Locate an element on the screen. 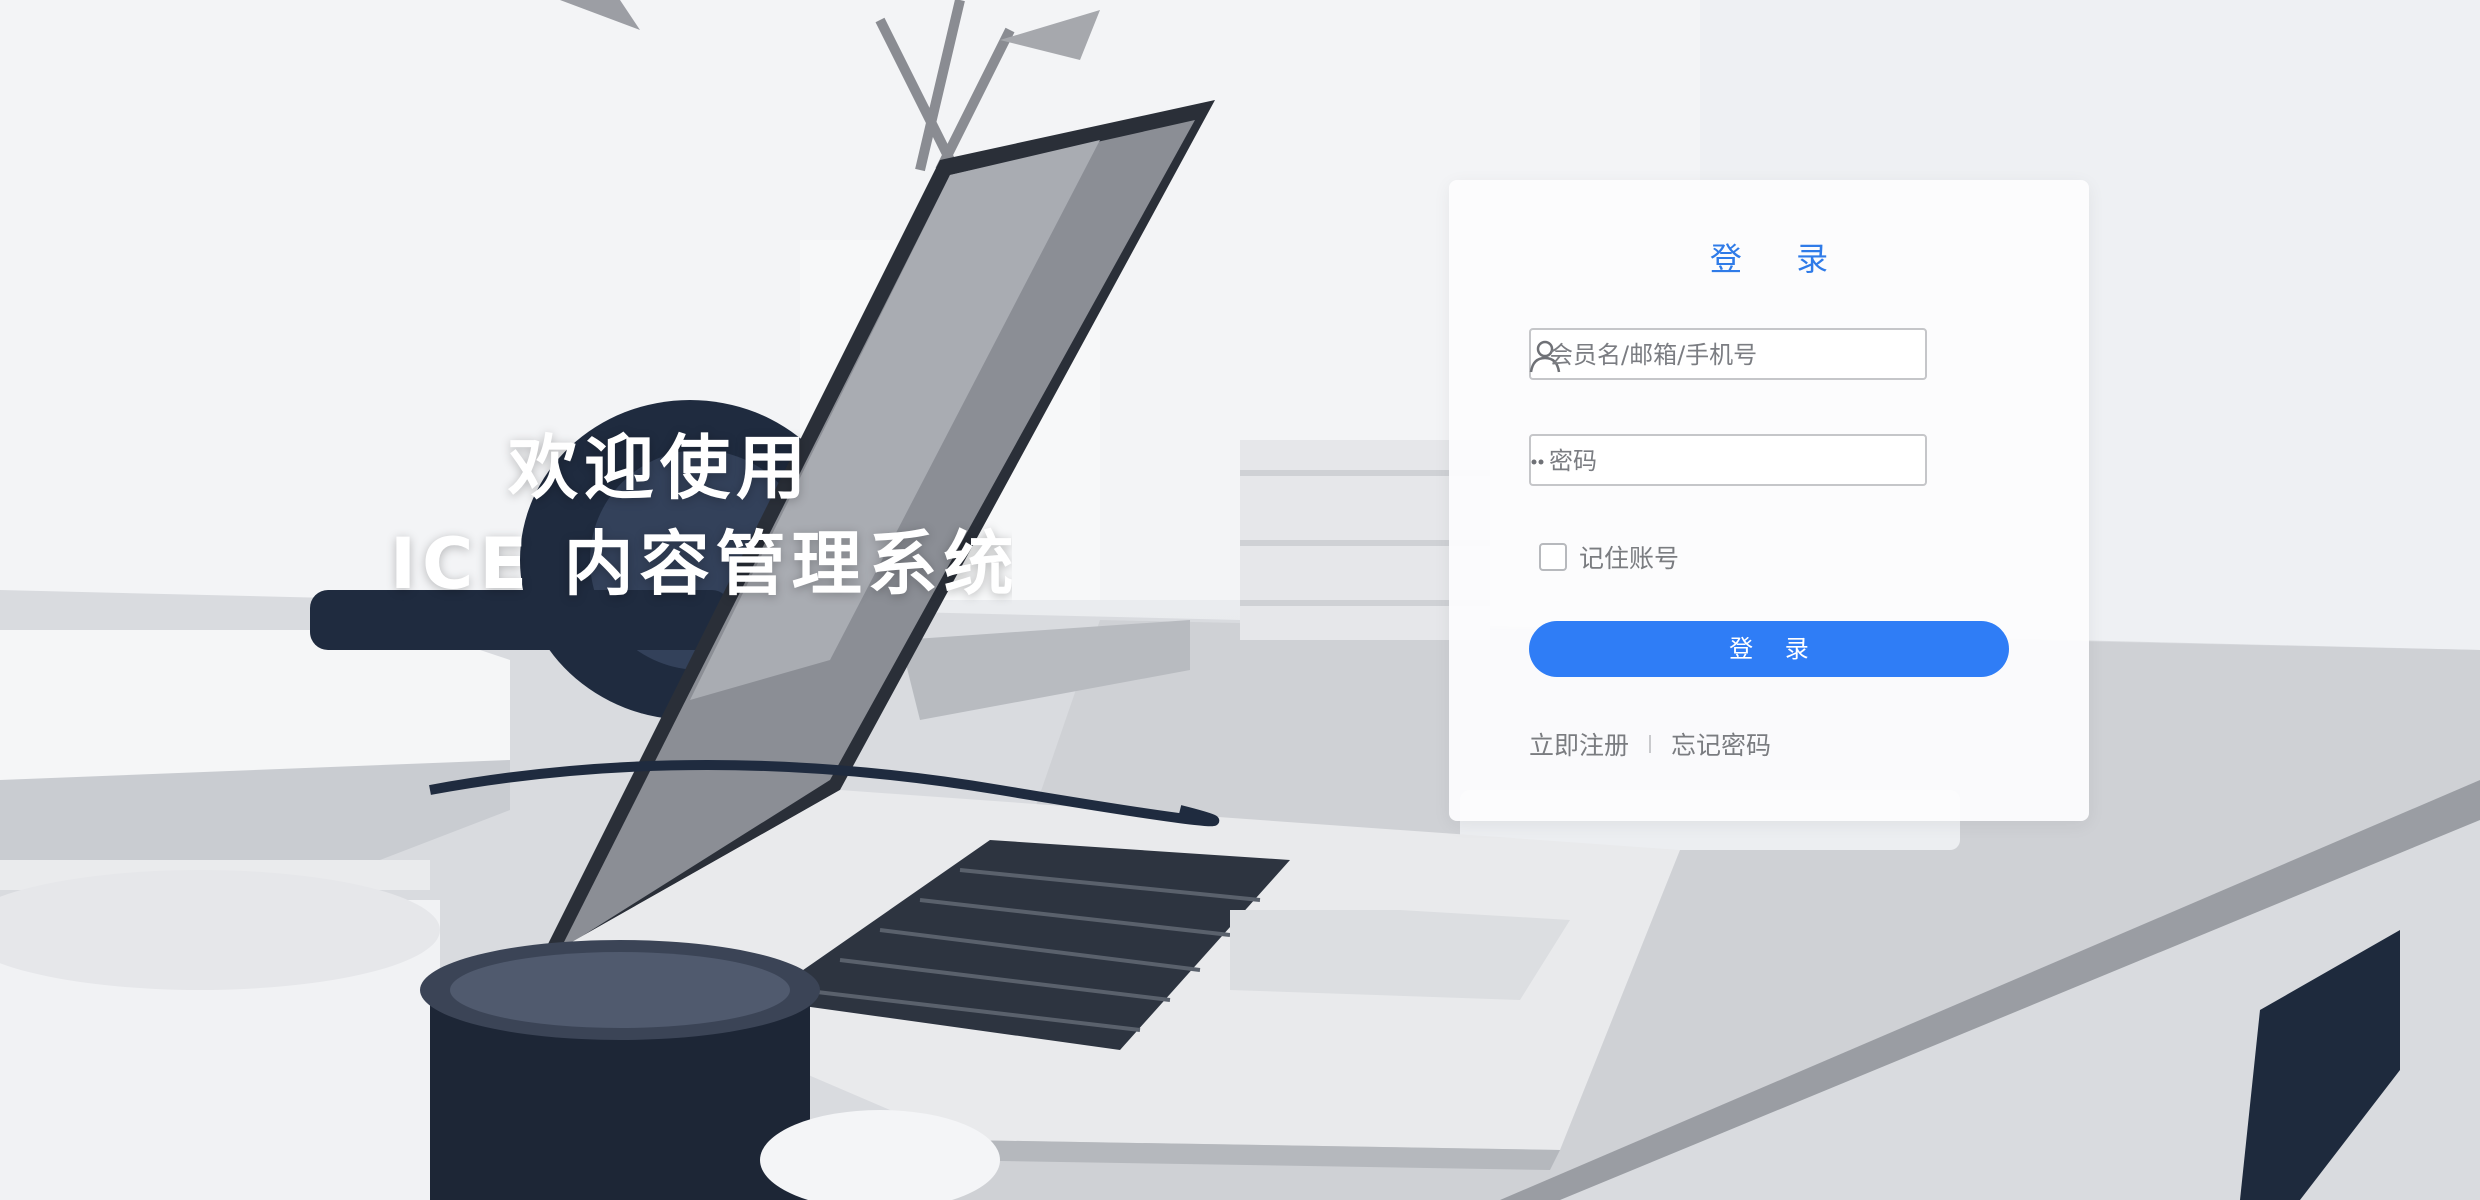 The image size is (2480, 1200). remember-account: 记住账号 is located at coordinates (1609, 557).